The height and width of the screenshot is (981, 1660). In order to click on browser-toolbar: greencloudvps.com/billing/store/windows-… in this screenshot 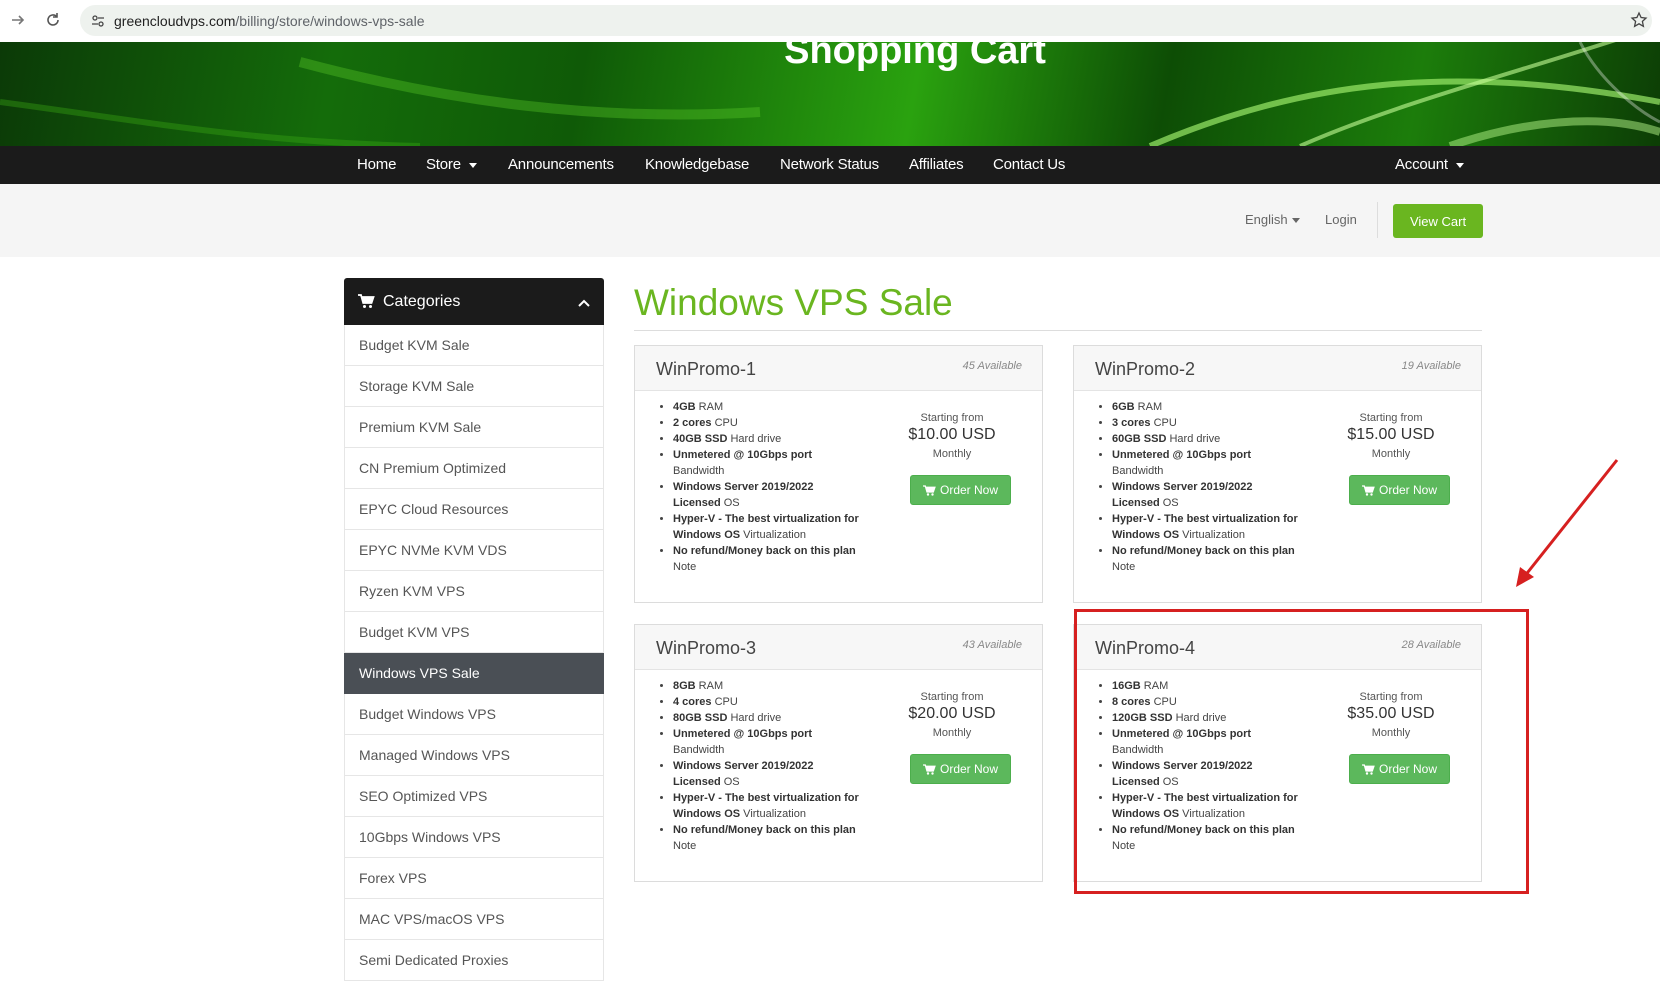, I will do `click(830, 21)`.